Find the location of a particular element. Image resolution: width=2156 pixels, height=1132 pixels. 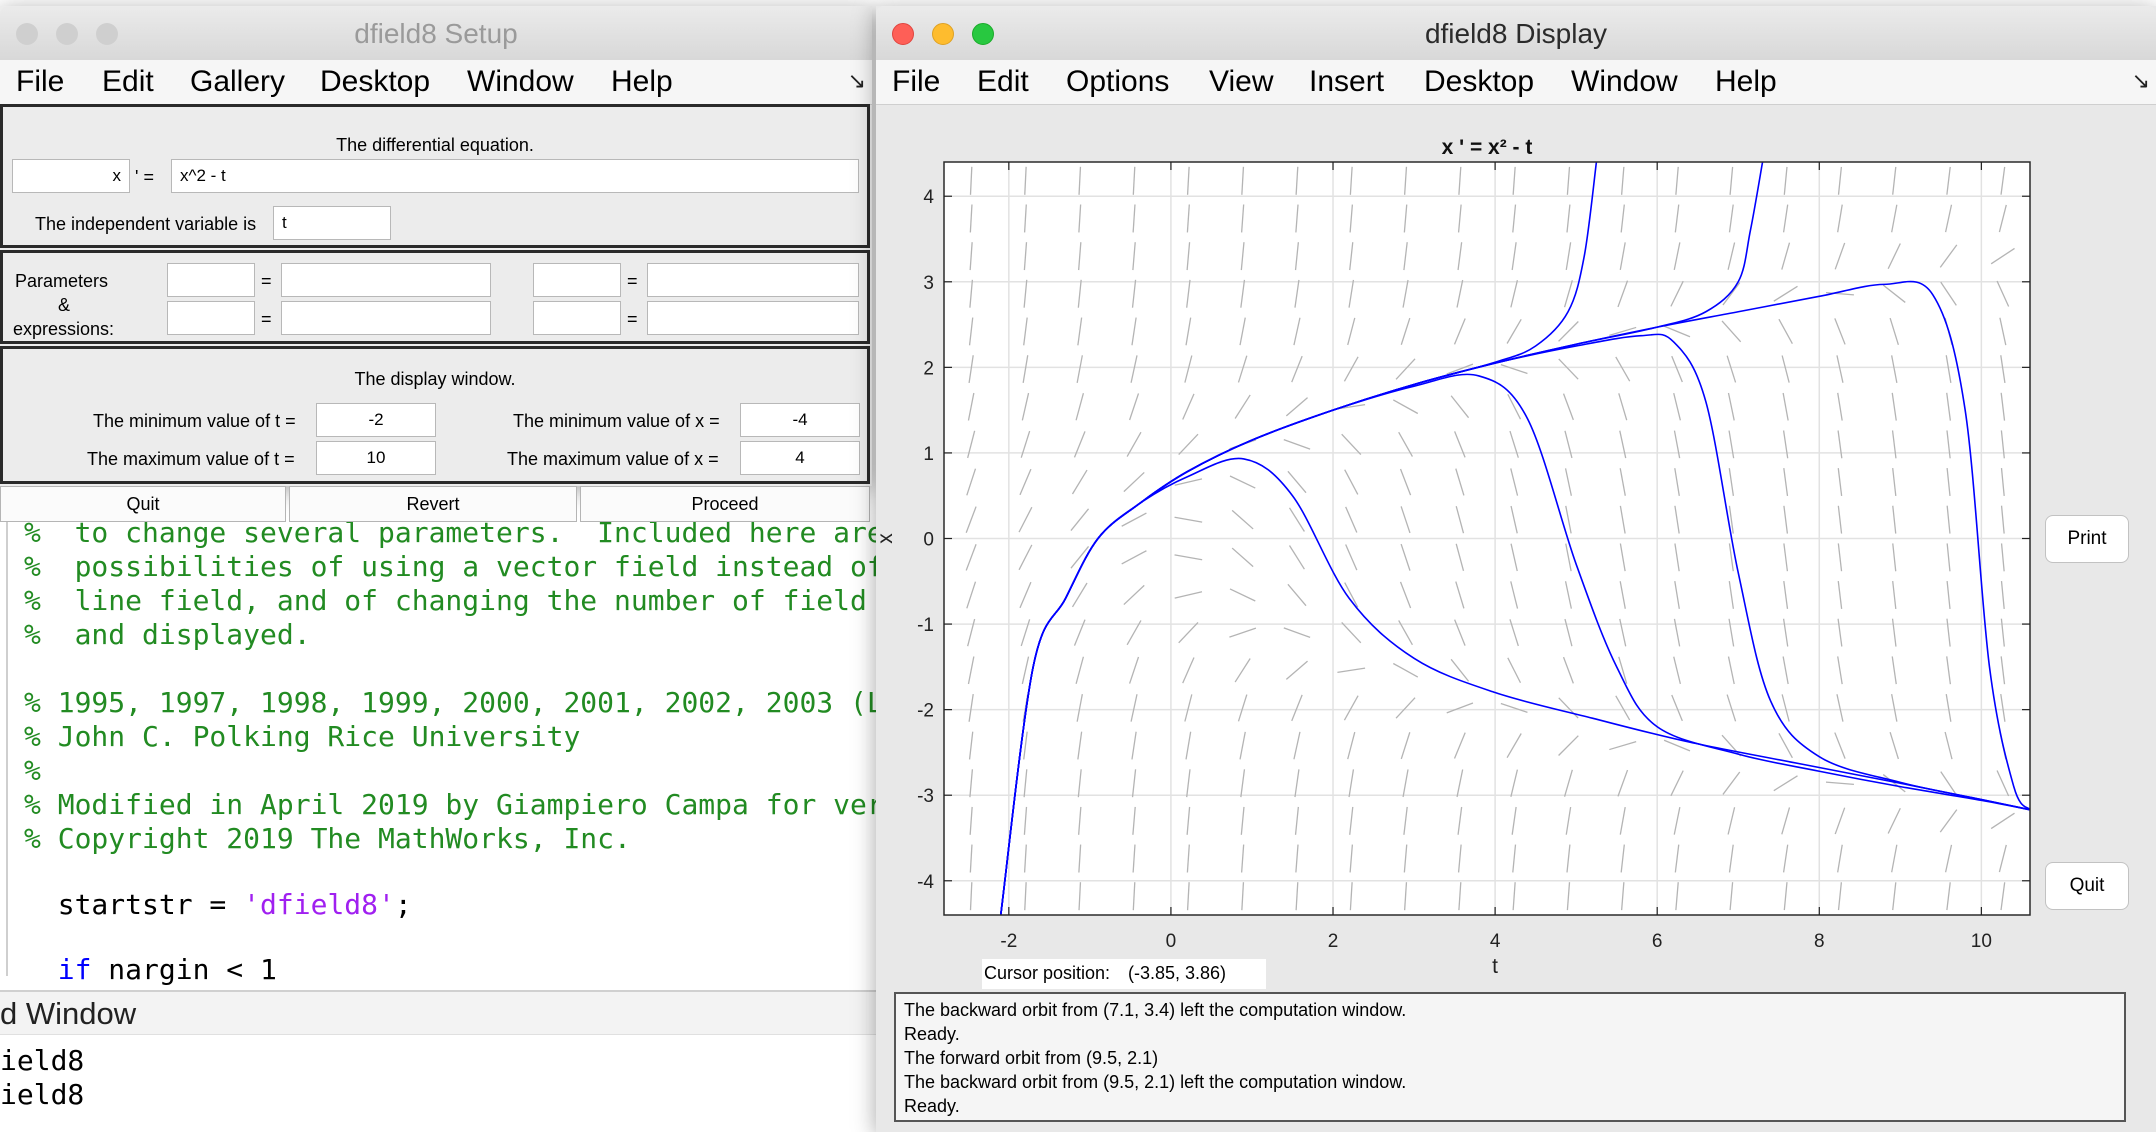

setup-quit-button: Quit is located at coordinates (143, 504).